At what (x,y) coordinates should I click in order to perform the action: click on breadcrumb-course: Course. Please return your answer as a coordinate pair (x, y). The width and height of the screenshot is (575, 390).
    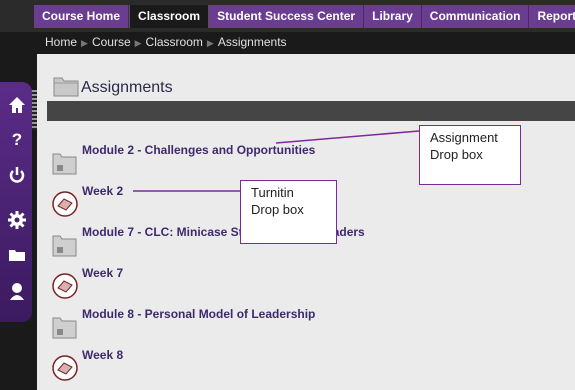
    Looking at the image, I should click on (111, 42).